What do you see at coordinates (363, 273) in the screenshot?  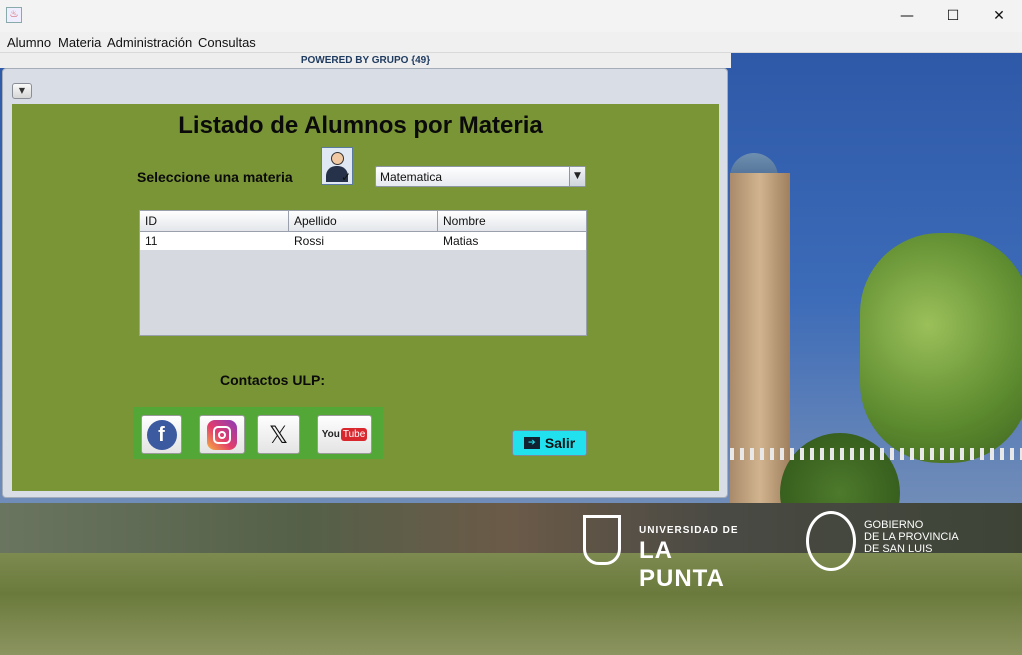 I see `alumnos-table: ID Apellido Nombre 11 Rossi Matias` at bounding box center [363, 273].